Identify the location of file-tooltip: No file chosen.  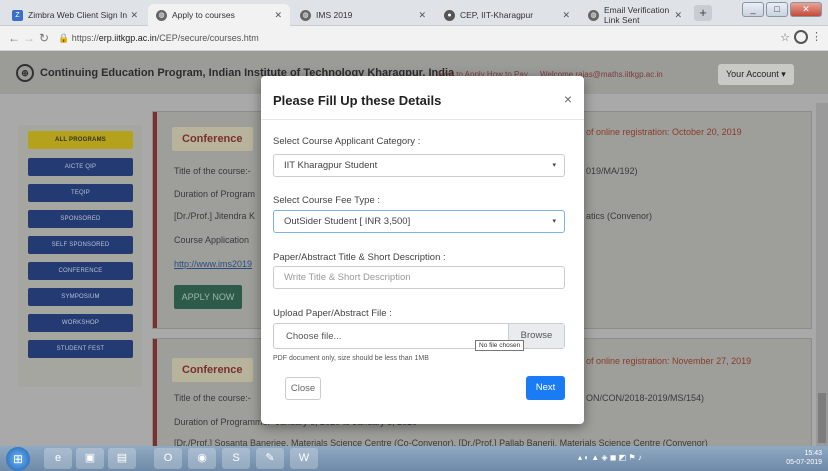
(500, 345).